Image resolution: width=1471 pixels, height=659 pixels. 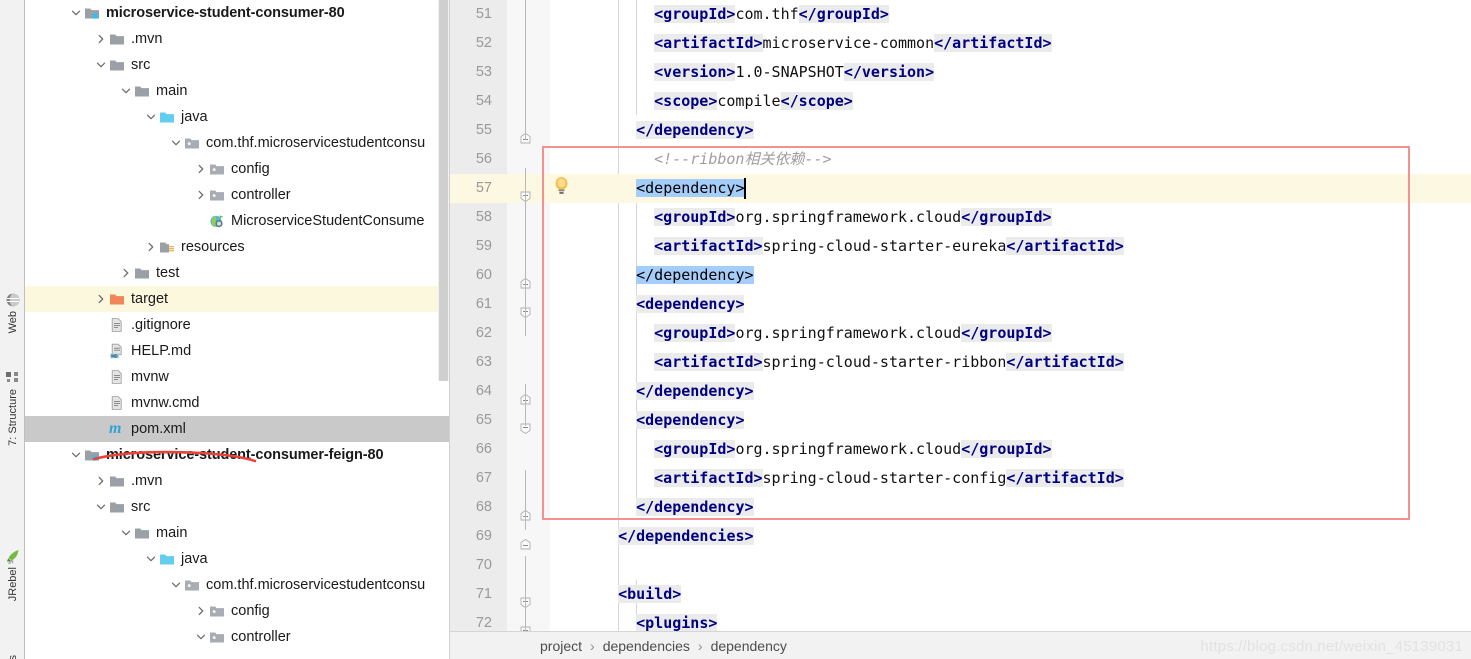 What do you see at coordinates (237, 377) in the screenshot?
I see `tree-item-mvnw: mvnw` at bounding box center [237, 377].